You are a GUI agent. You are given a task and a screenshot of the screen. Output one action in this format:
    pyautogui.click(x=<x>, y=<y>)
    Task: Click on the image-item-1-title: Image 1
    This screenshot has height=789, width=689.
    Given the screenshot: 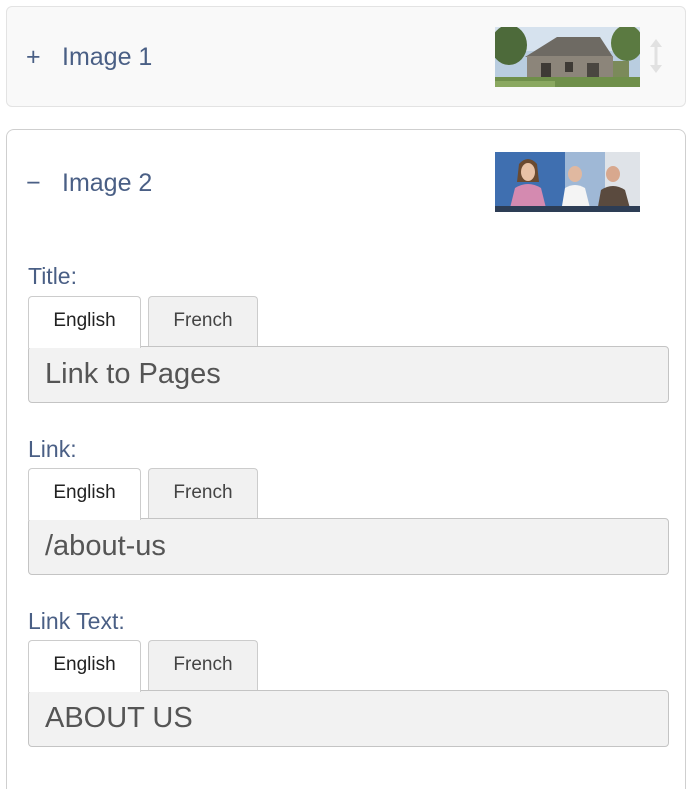 What is the action you would take?
    pyautogui.click(x=107, y=57)
    